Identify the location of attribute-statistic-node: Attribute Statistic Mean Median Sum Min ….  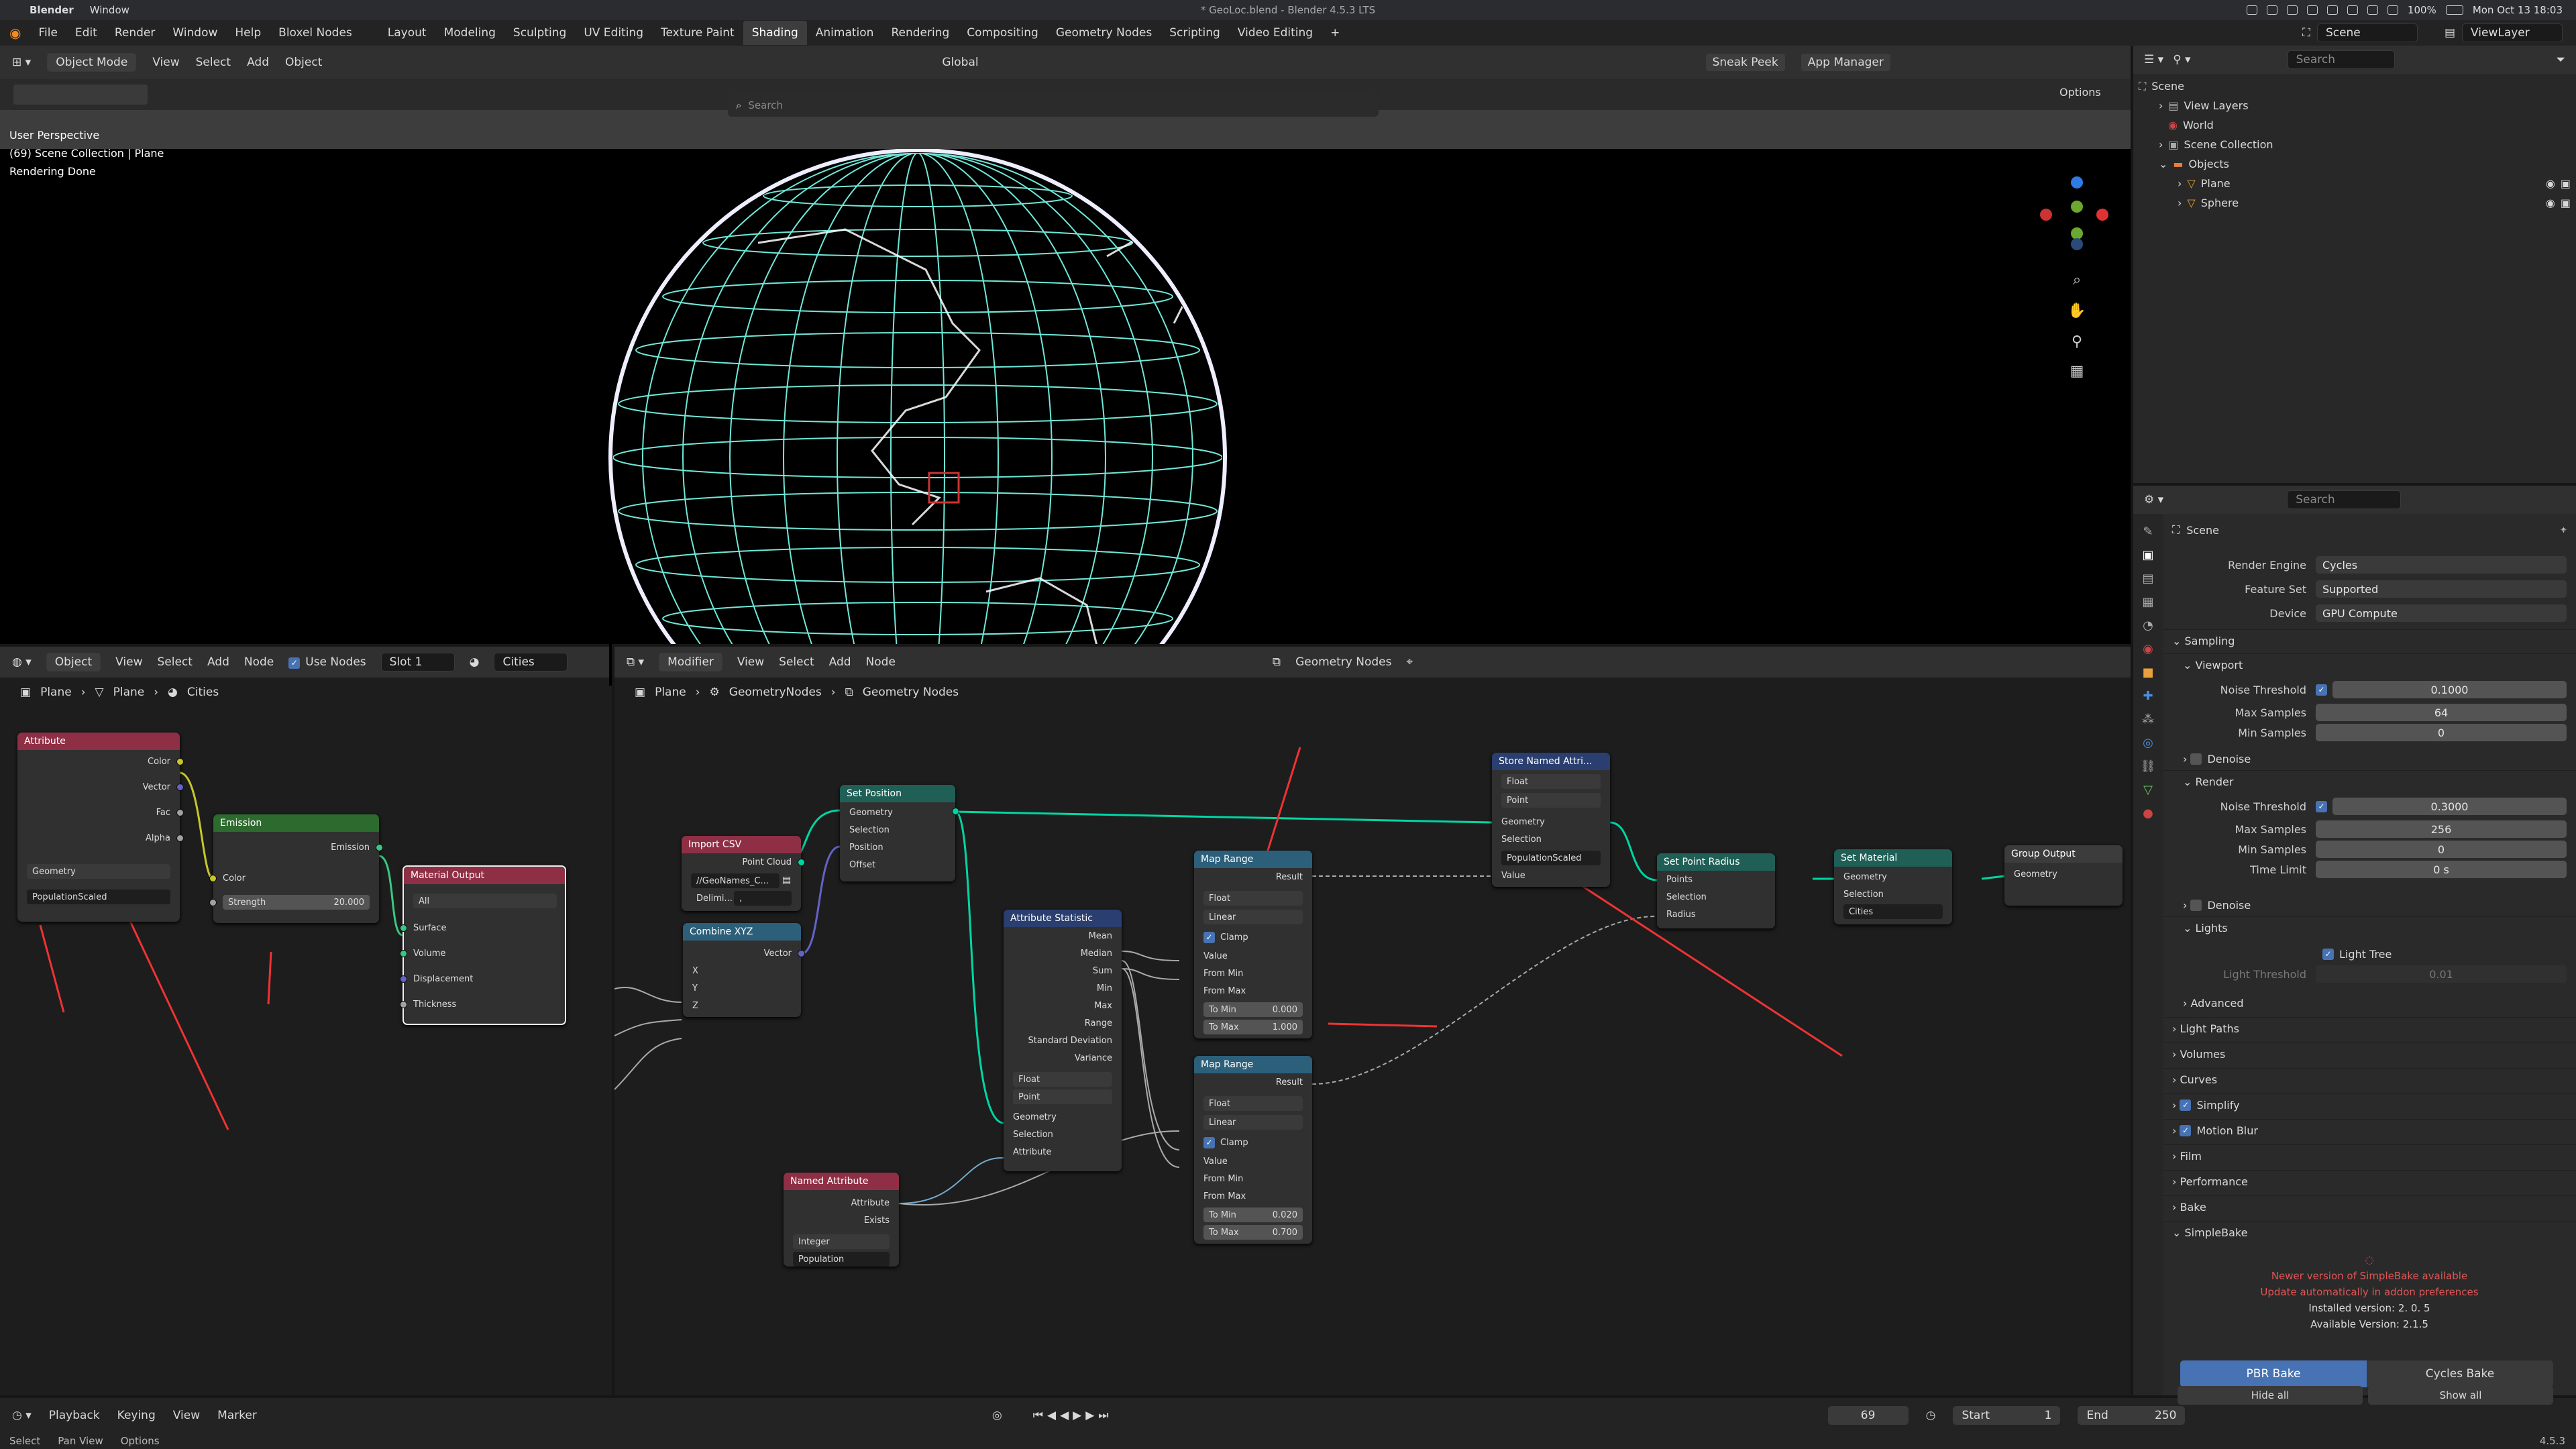
(1063, 1040).